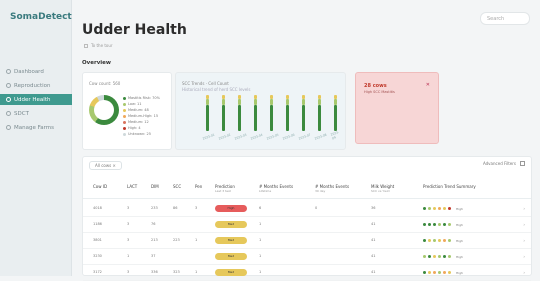 This screenshot has height=281, width=540. What do you see at coordinates (231, 256) in the screenshot?
I see `prediction-badge: Med` at bounding box center [231, 256].